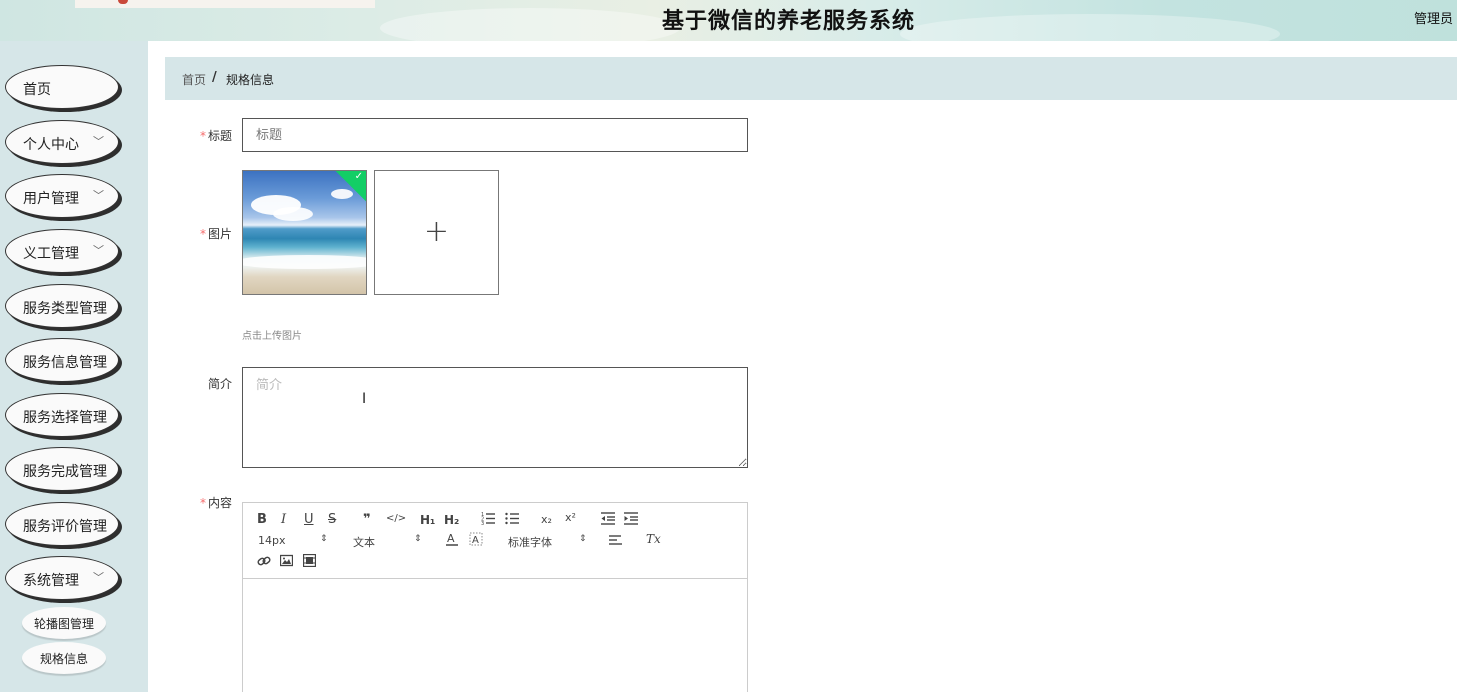 Image resolution: width=1457 pixels, height=692 pixels. Describe the element at coordinates (367, 519) in the screenshot. I see `blockquote-button: ❞` at that location.